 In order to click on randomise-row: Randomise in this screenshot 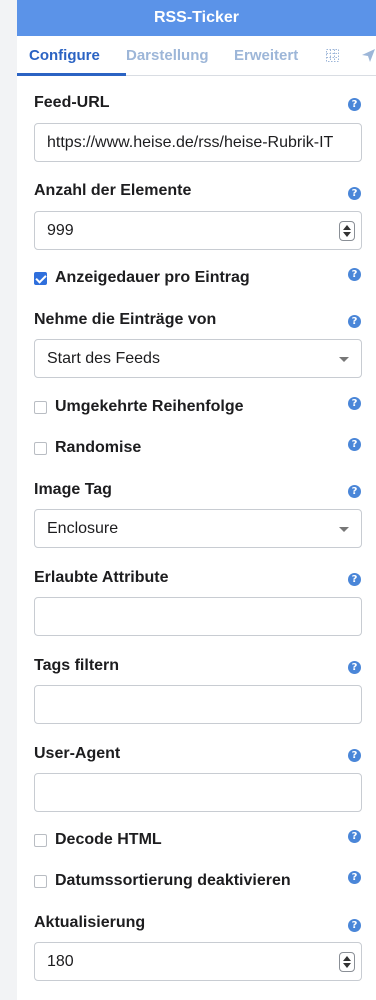, I will do `click(87, 448)`.